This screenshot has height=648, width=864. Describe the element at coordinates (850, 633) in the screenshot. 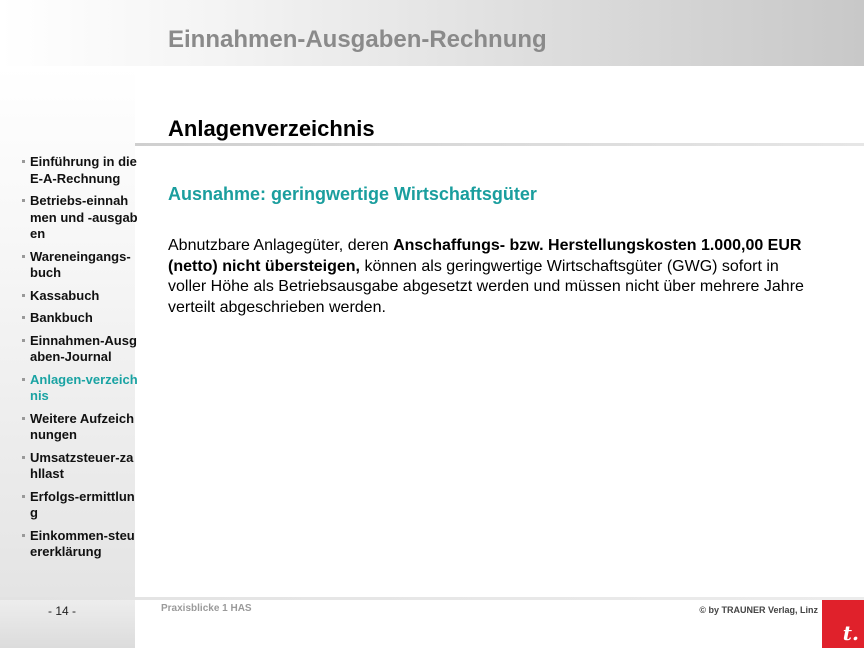

I see `logo-letter: t.` at that location.